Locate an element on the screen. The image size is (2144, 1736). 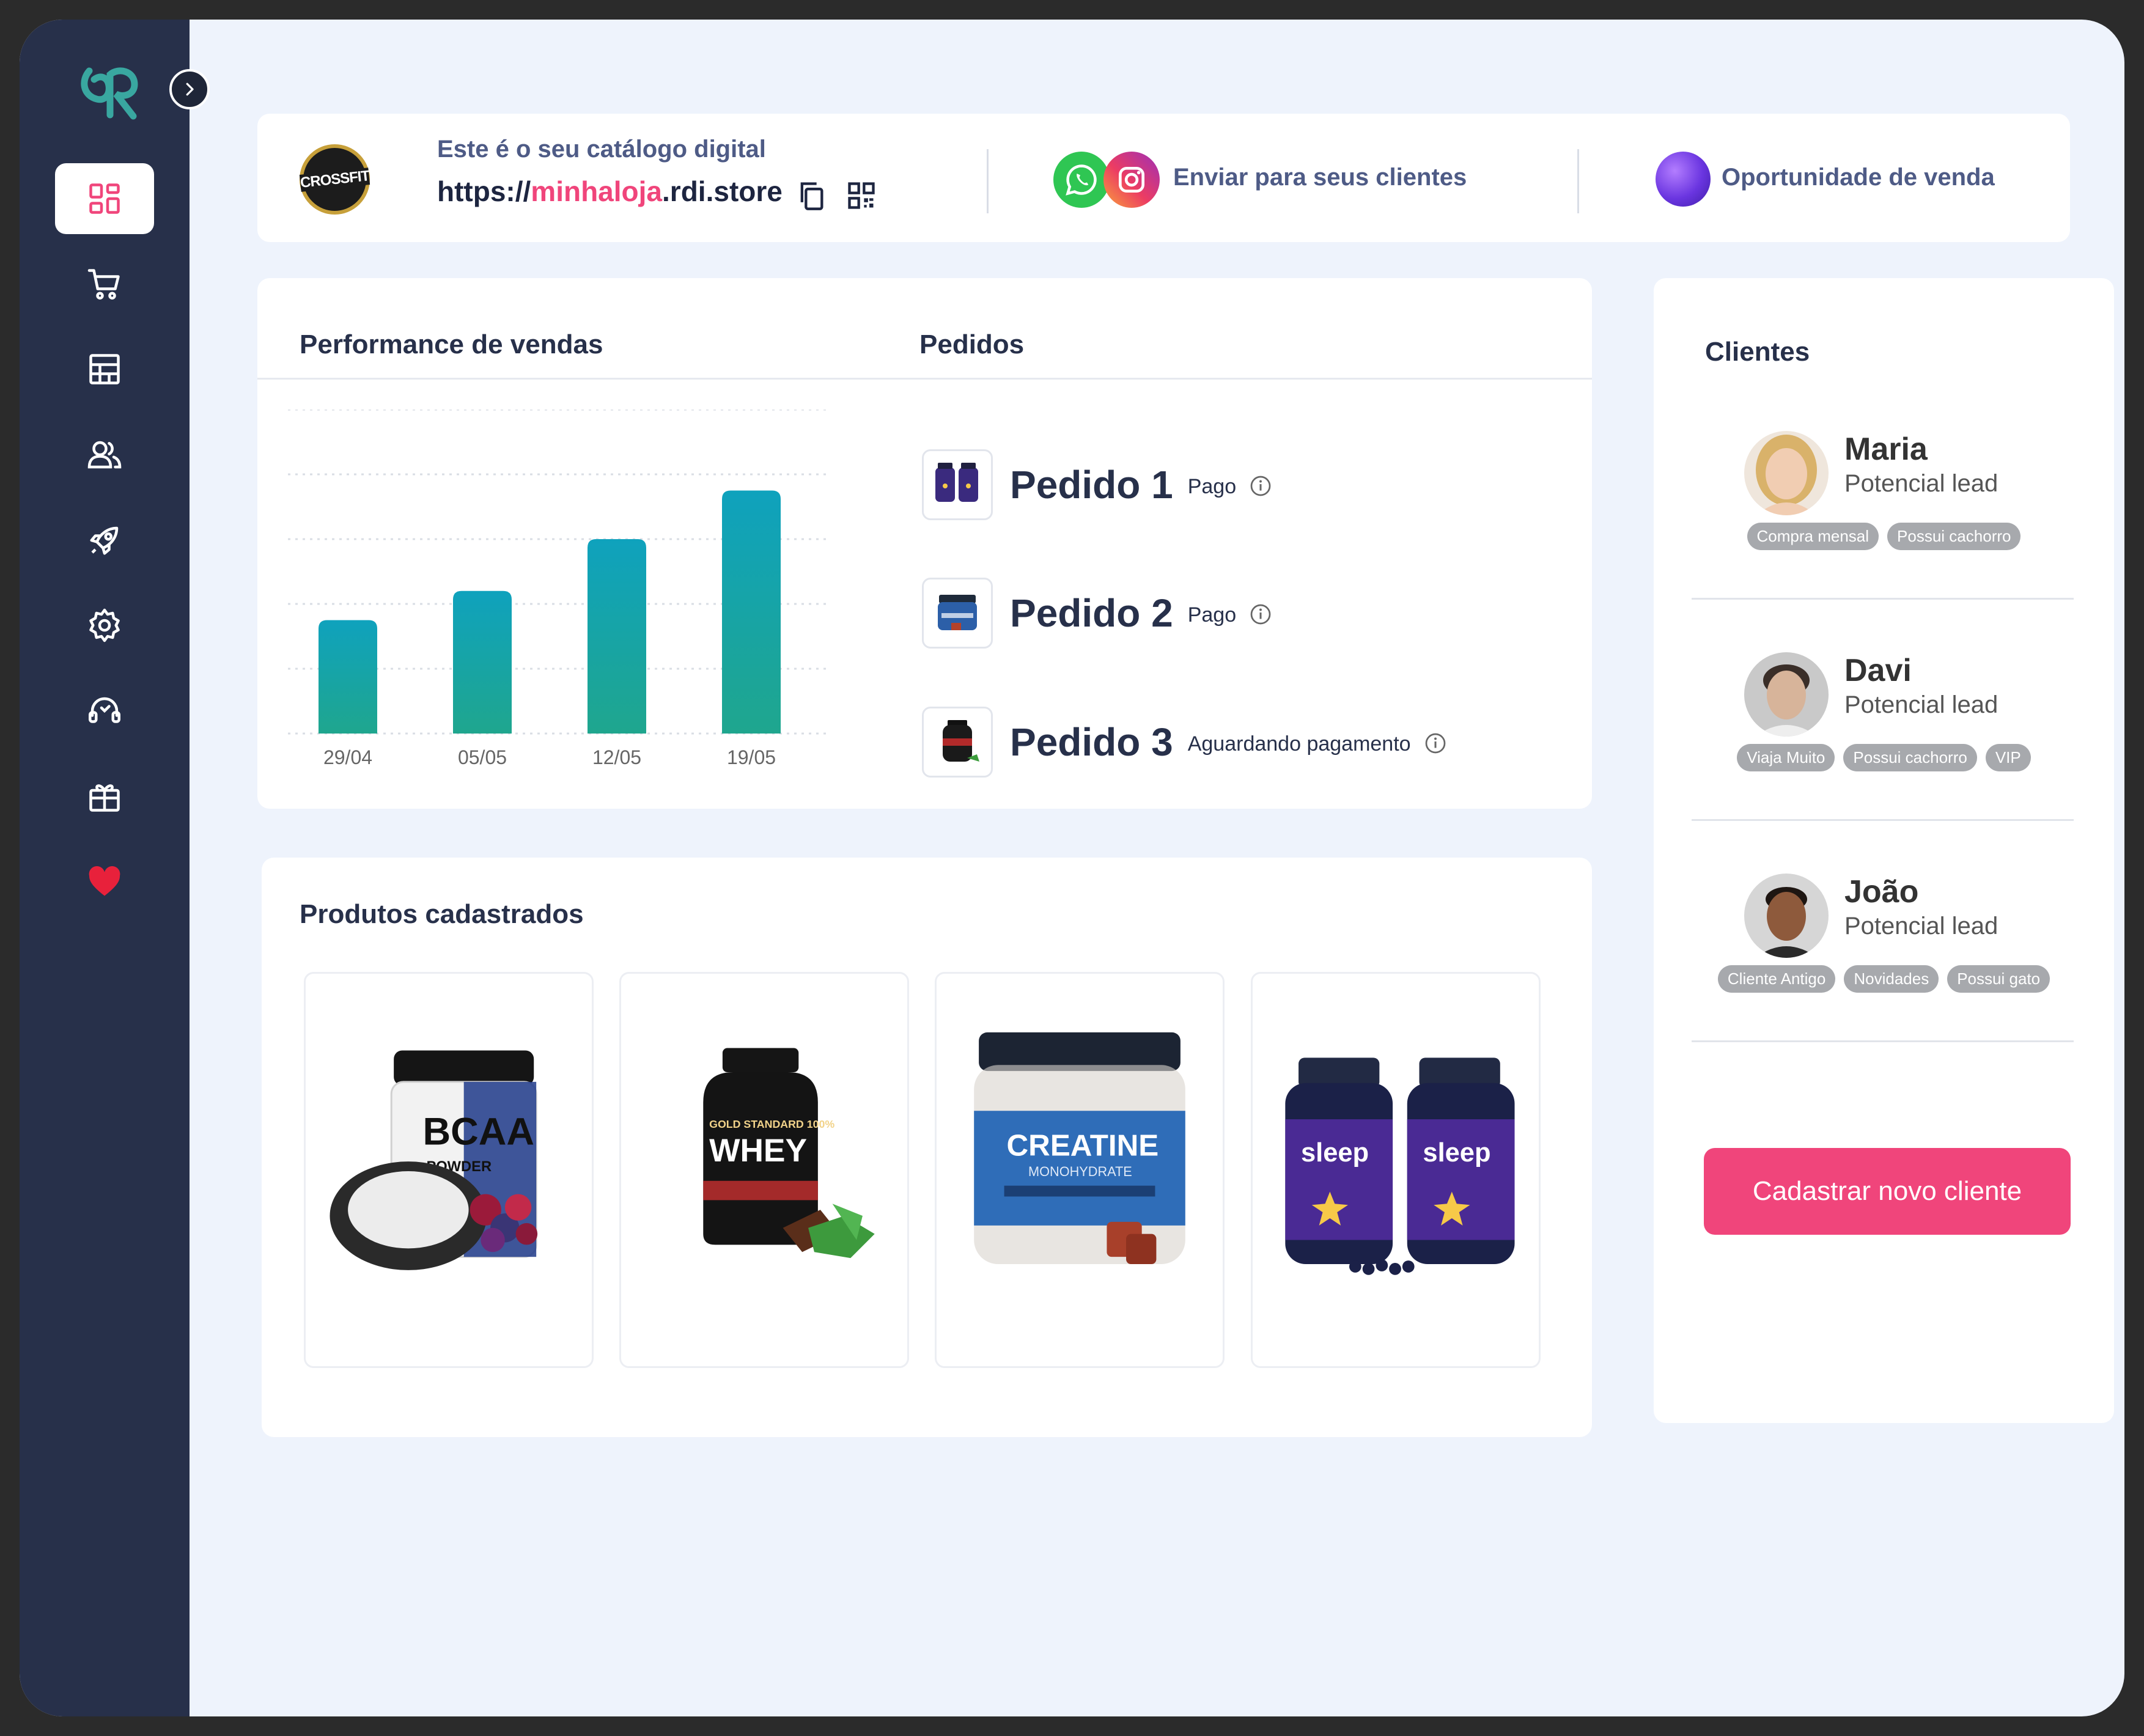
send-to-clients-link: Enviar para seus clientes is located at coordinates (1320, 177).